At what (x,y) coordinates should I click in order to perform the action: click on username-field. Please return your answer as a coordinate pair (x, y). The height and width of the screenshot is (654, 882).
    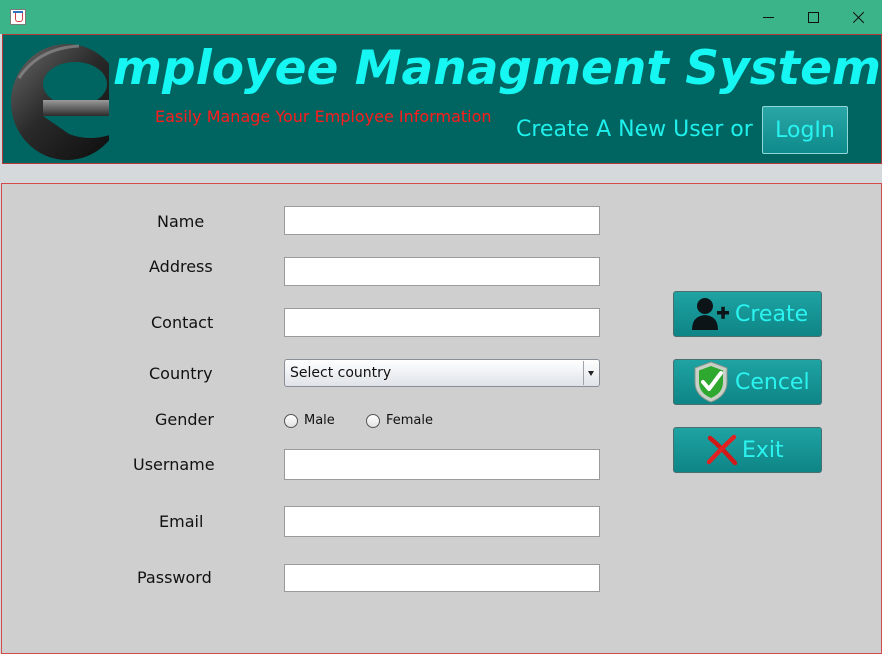
    Looking at the image, I should click on (442, 464).